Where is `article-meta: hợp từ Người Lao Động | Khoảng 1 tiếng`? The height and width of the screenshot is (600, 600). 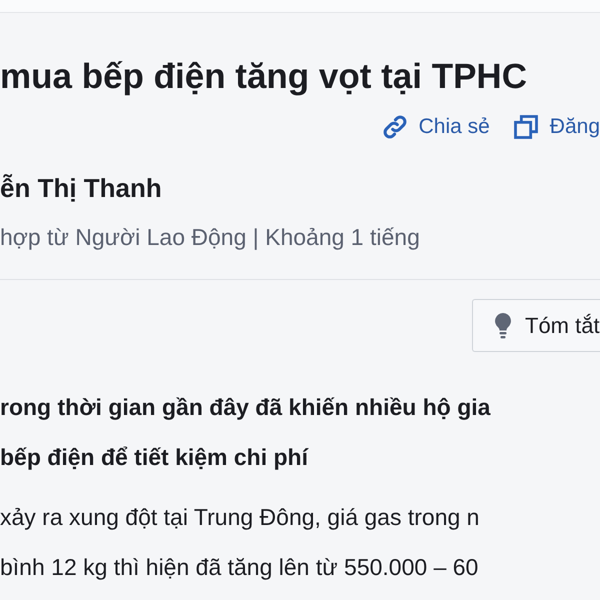 article-meta: hợp từ Người Lao Động | Khoảng 1 tiếng is located at coordinates (210, 237).